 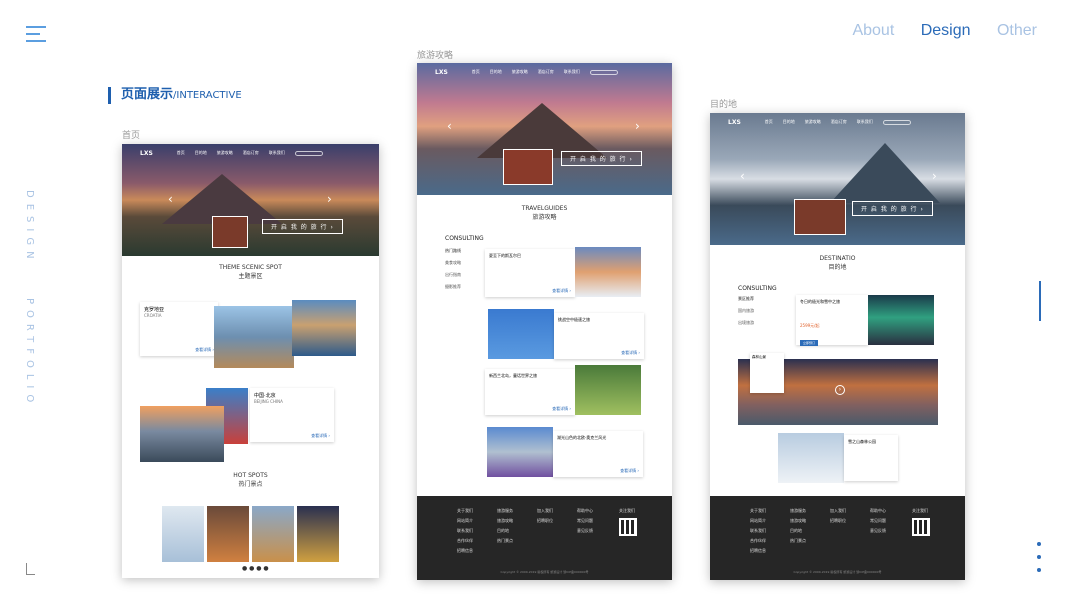 What do you see at coordinates (179, 329) in the screenshot?
I see `card-croatia: 克罗地亚 CROATIA 查看详情 ›` at bounding box center [179, 329].